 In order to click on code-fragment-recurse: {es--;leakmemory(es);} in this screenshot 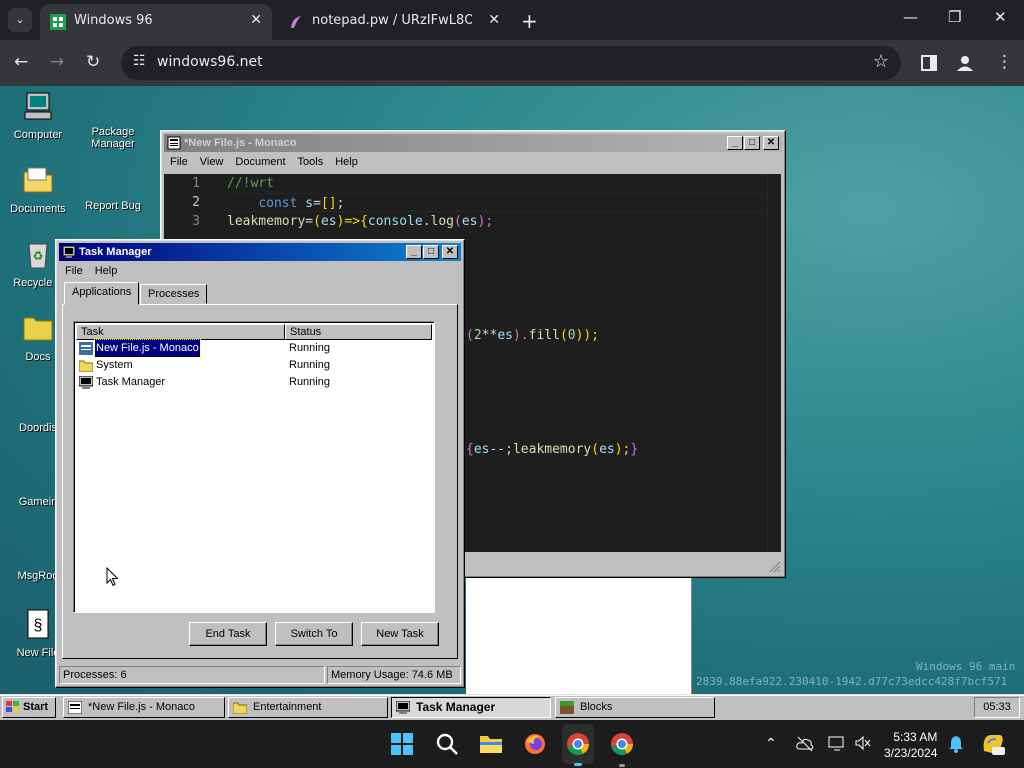, I will do `click(552, 449)`.